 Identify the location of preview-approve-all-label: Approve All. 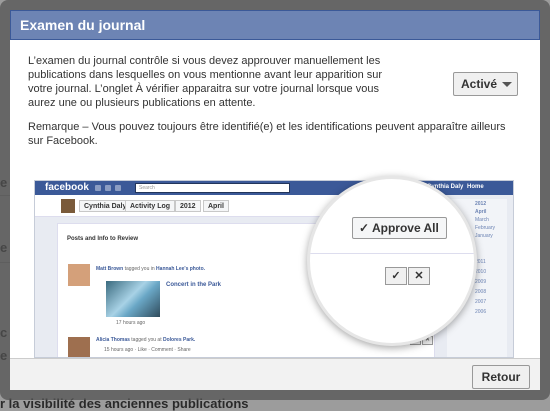
(405, 228).